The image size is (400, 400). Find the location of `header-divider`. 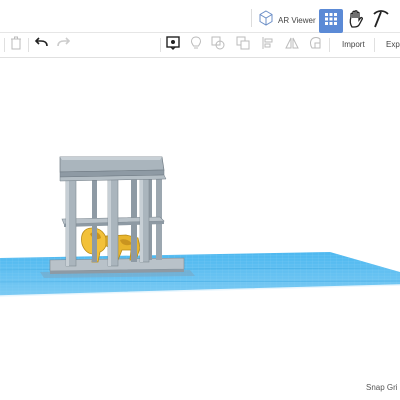

header-divider is located at coordinates (251, 18).